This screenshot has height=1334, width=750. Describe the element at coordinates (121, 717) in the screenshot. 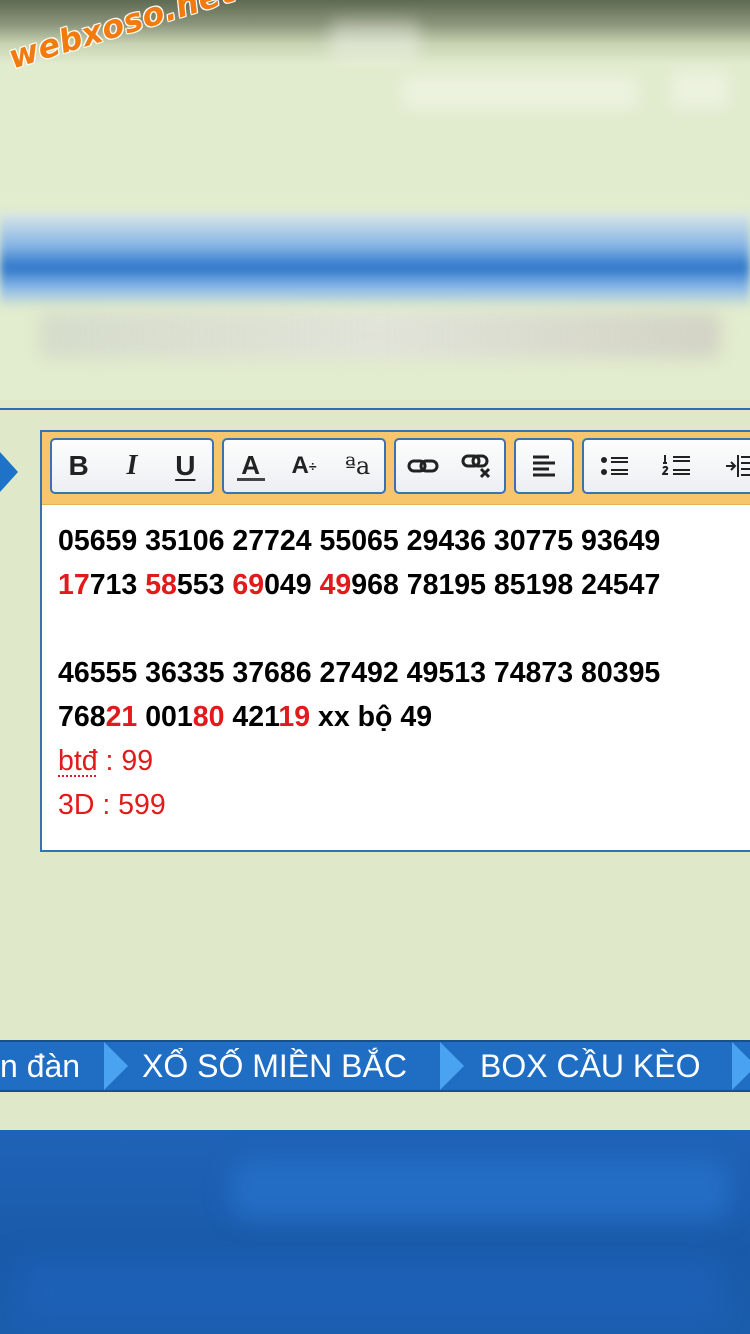

I see `highlight-number: 21` at that location.